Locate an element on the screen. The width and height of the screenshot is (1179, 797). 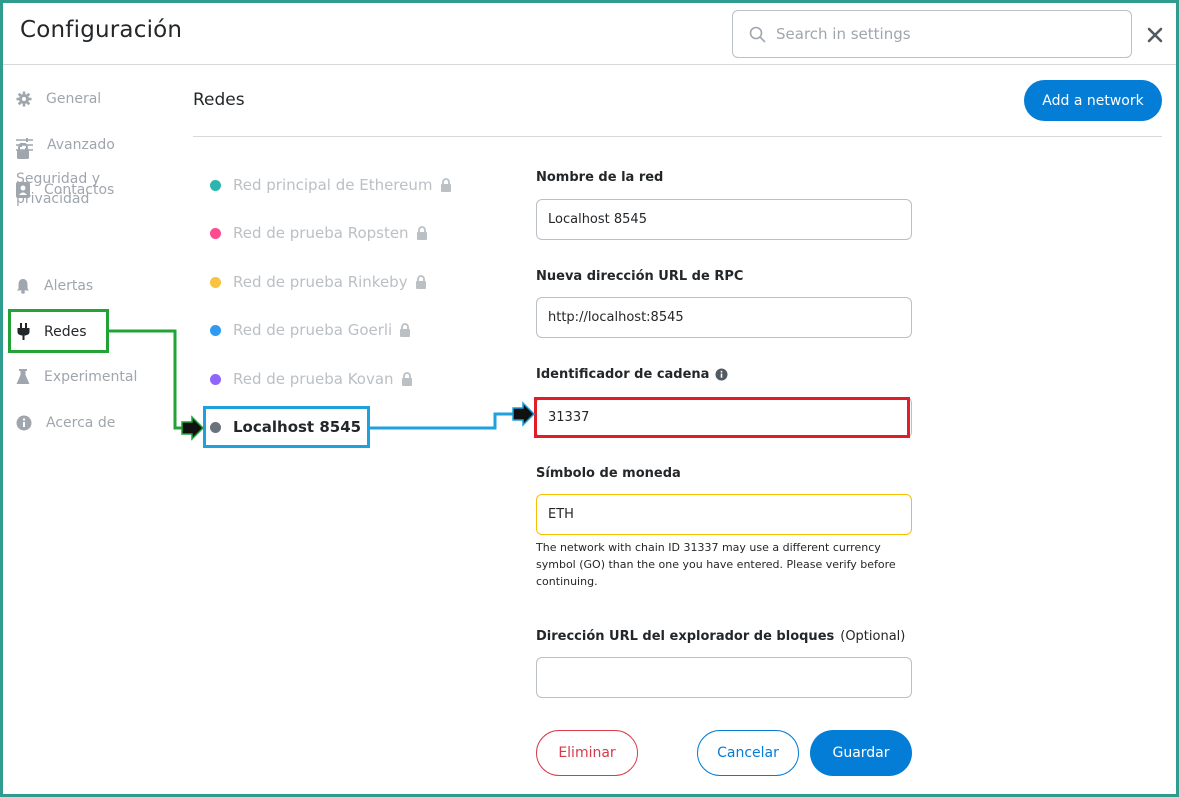
rpc-url-input is located at coordinates (724, 317).